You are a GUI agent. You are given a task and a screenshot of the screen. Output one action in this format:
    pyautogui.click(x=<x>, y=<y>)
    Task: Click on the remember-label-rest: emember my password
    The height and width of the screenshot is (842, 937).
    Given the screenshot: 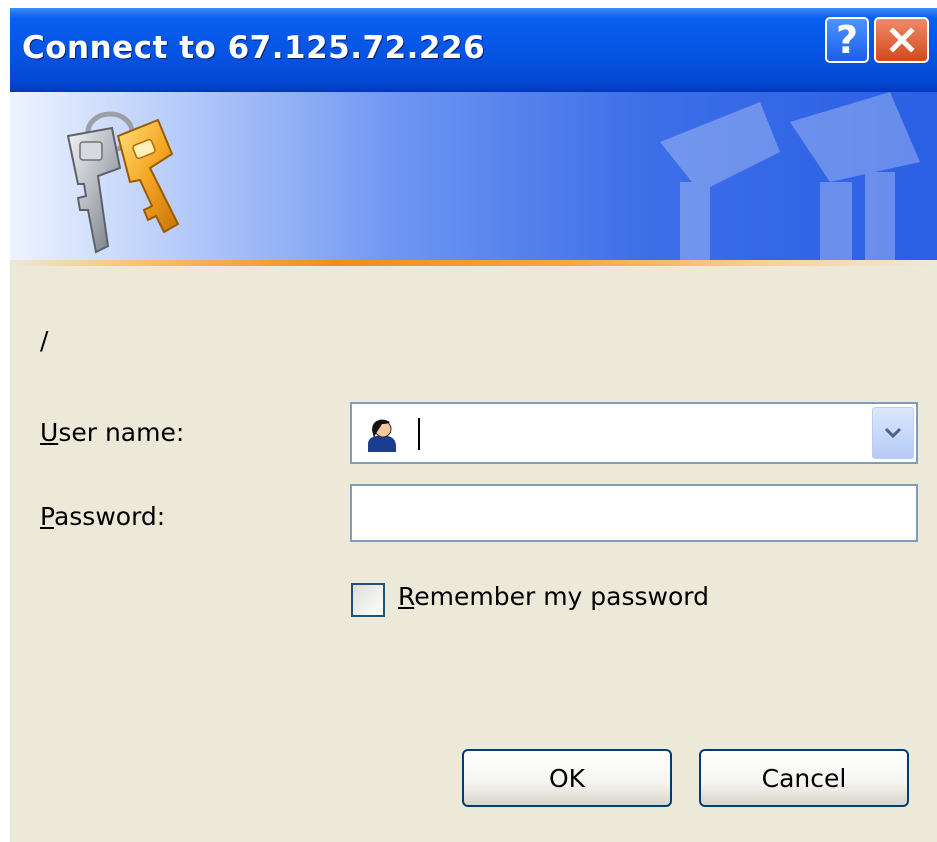 What is the action you would take?
    pyautogui.click(x=561, y=596)
    